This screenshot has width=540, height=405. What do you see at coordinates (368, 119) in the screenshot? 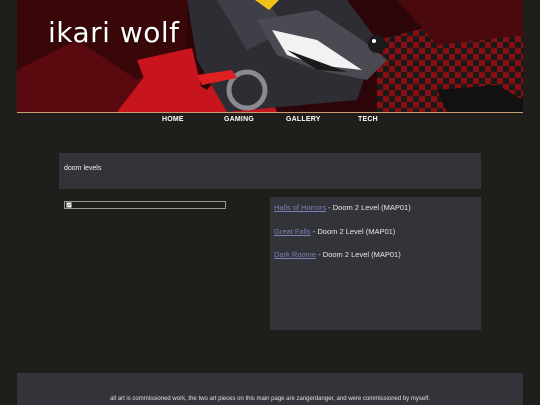
I see `nav-tech: TECH` at bounding box center [368, 119].